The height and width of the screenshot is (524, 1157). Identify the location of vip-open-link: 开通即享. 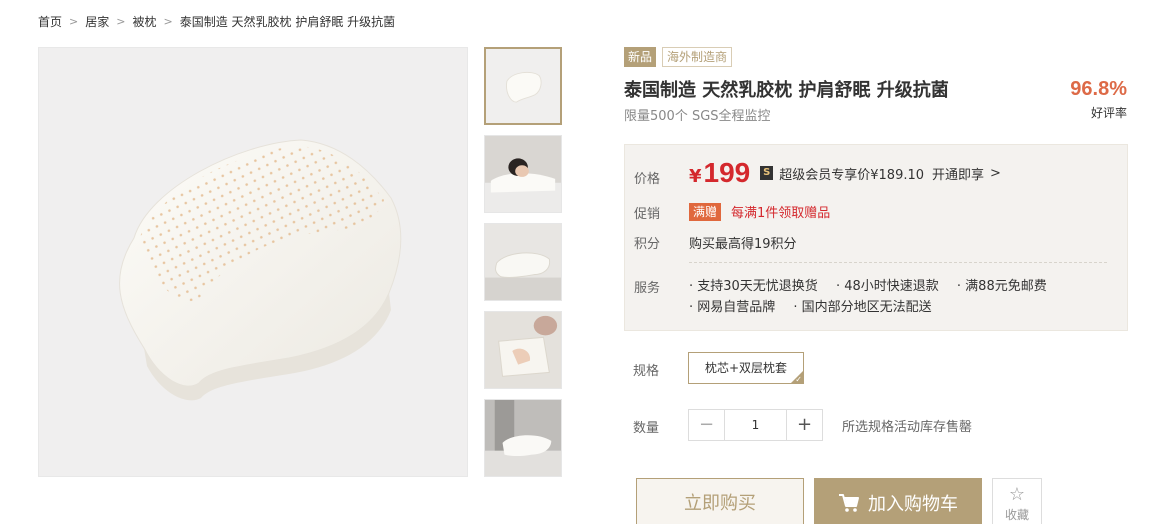
(958, 173).